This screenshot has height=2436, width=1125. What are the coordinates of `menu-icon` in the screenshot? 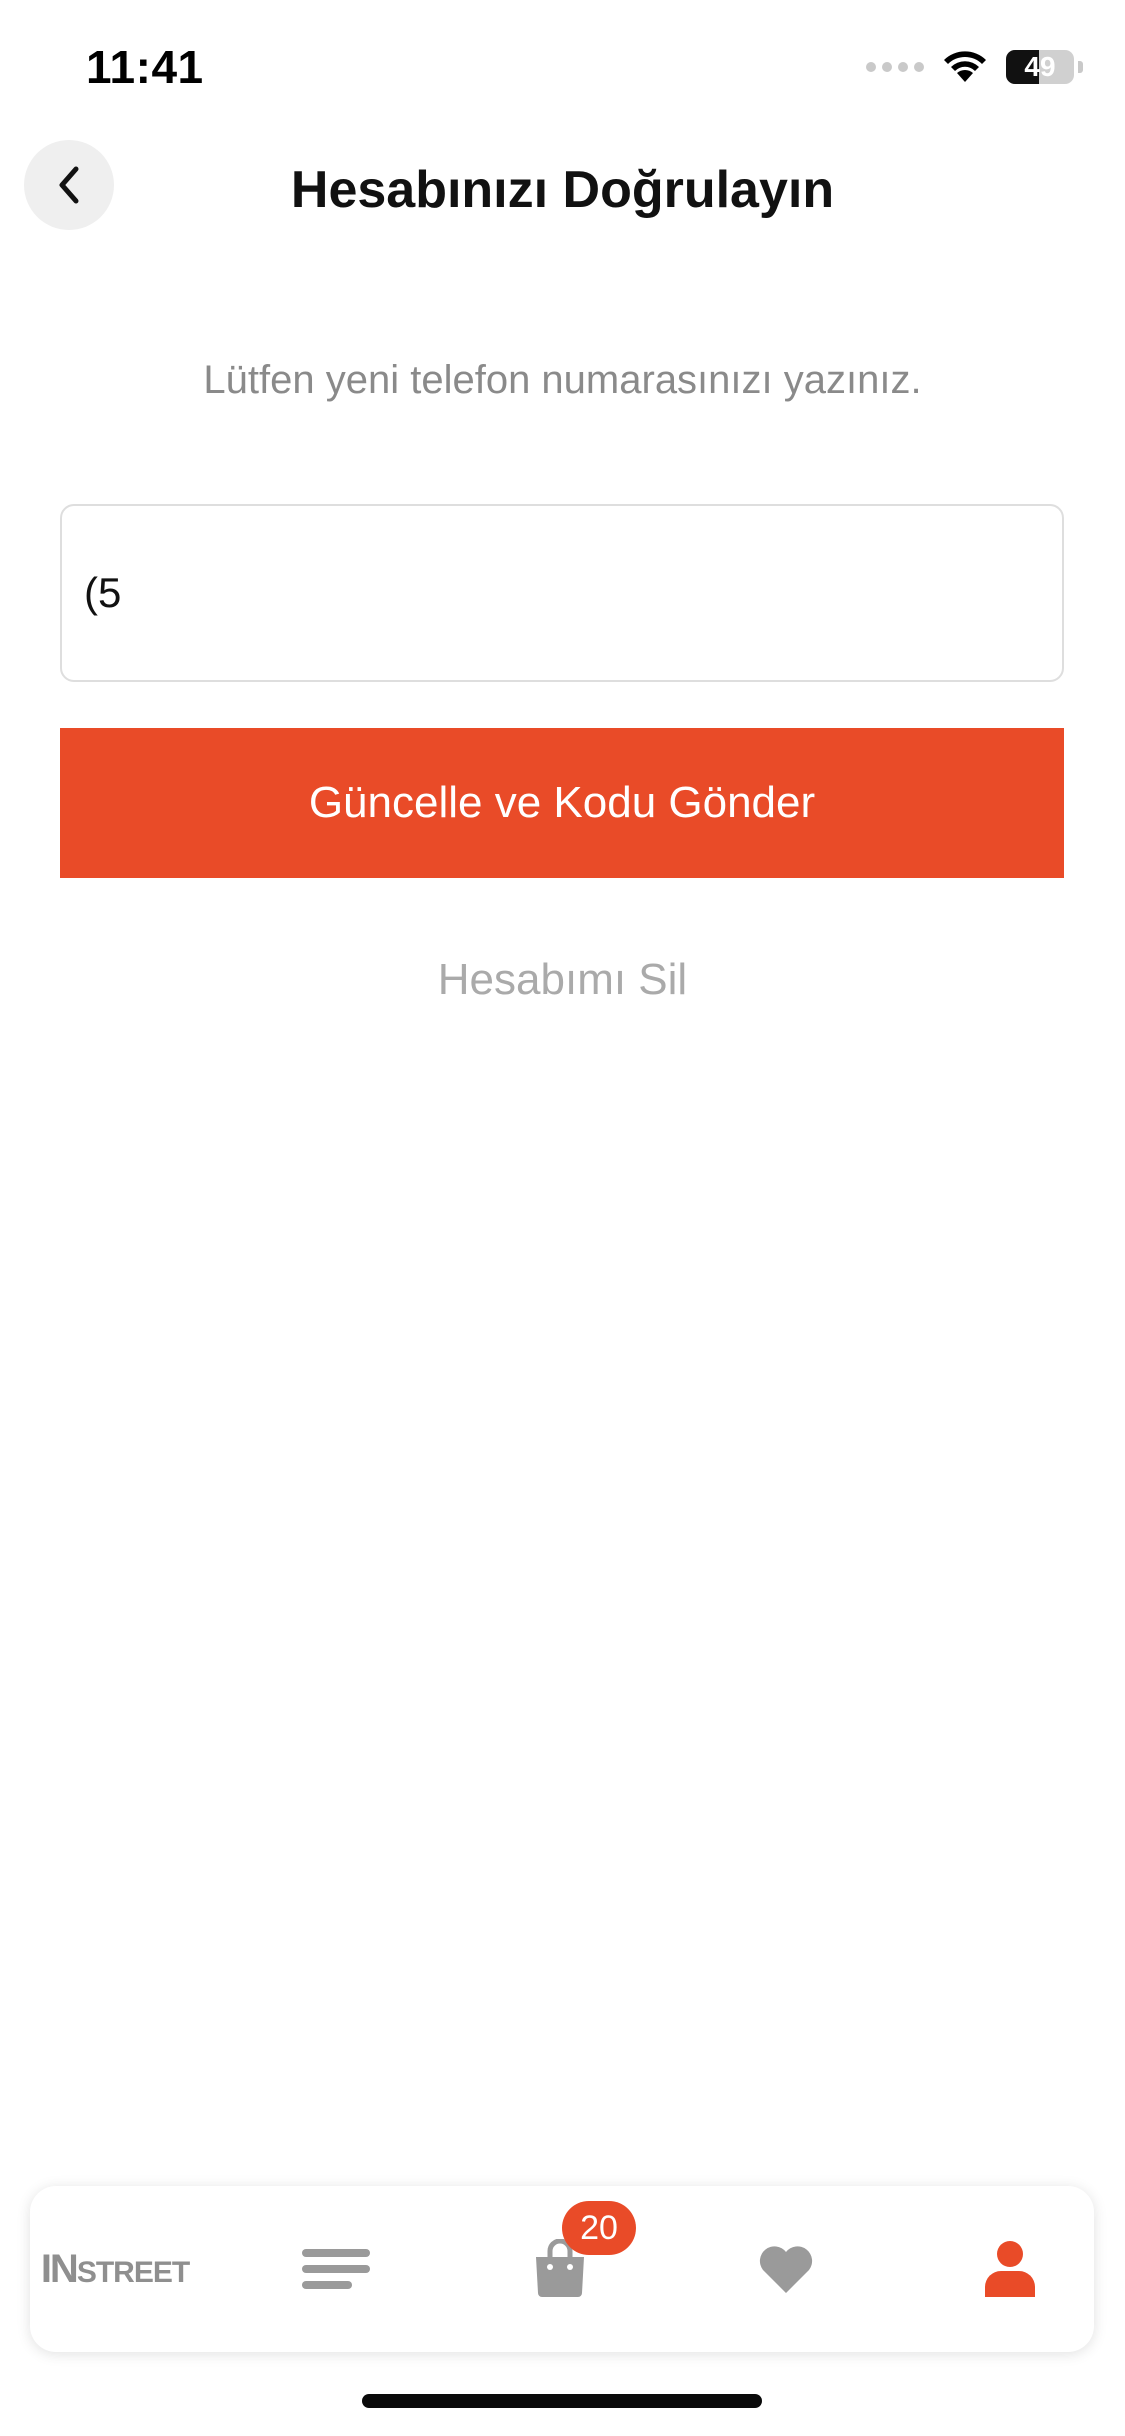 It's located at (336, 2269).